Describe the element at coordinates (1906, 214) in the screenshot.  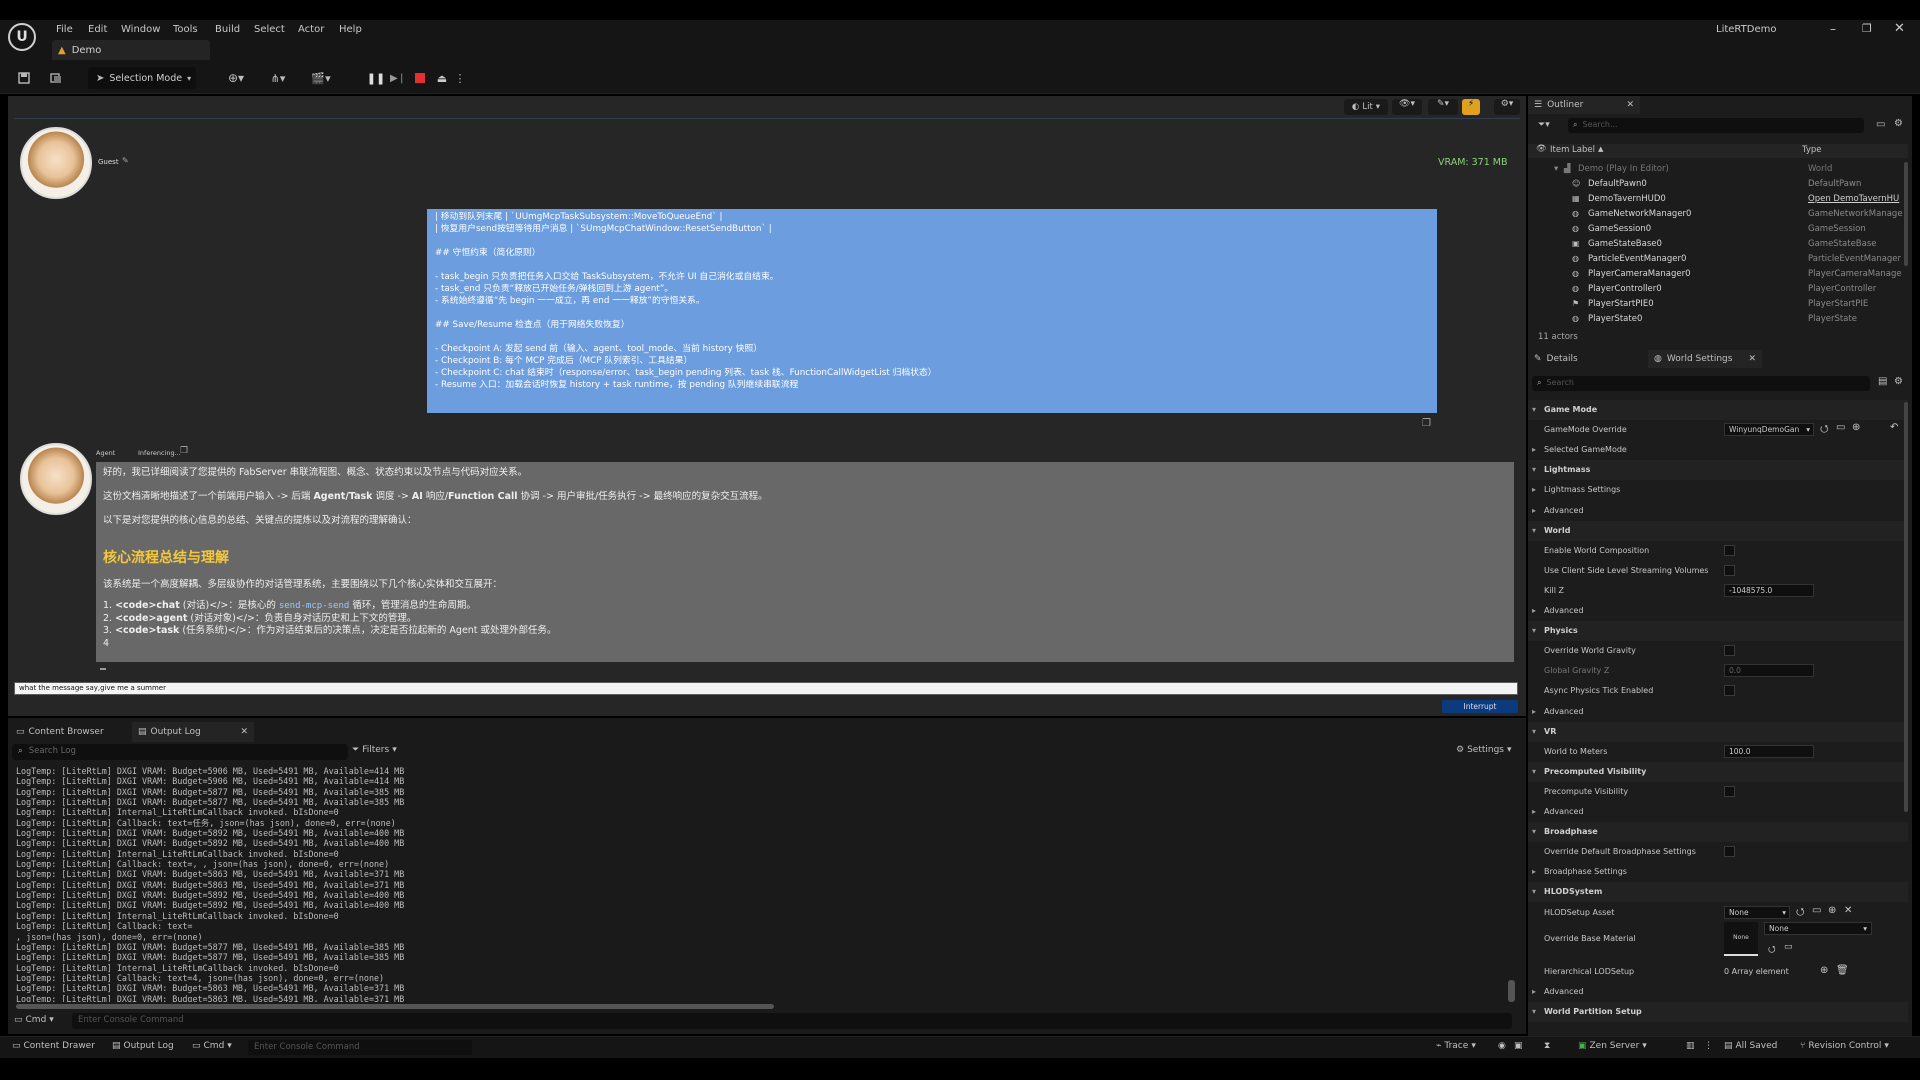
I see `outliner-scrollbar` at that location.